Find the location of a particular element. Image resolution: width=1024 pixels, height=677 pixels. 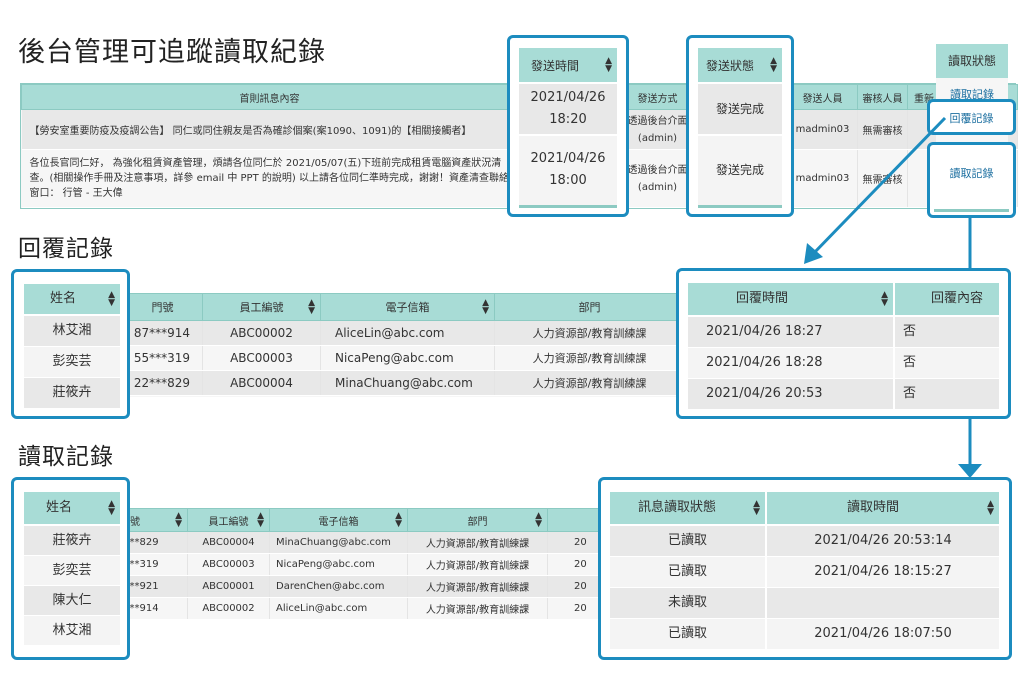

col-dept: 部門 ▲ ▼ is located at coordinates (477, 520).